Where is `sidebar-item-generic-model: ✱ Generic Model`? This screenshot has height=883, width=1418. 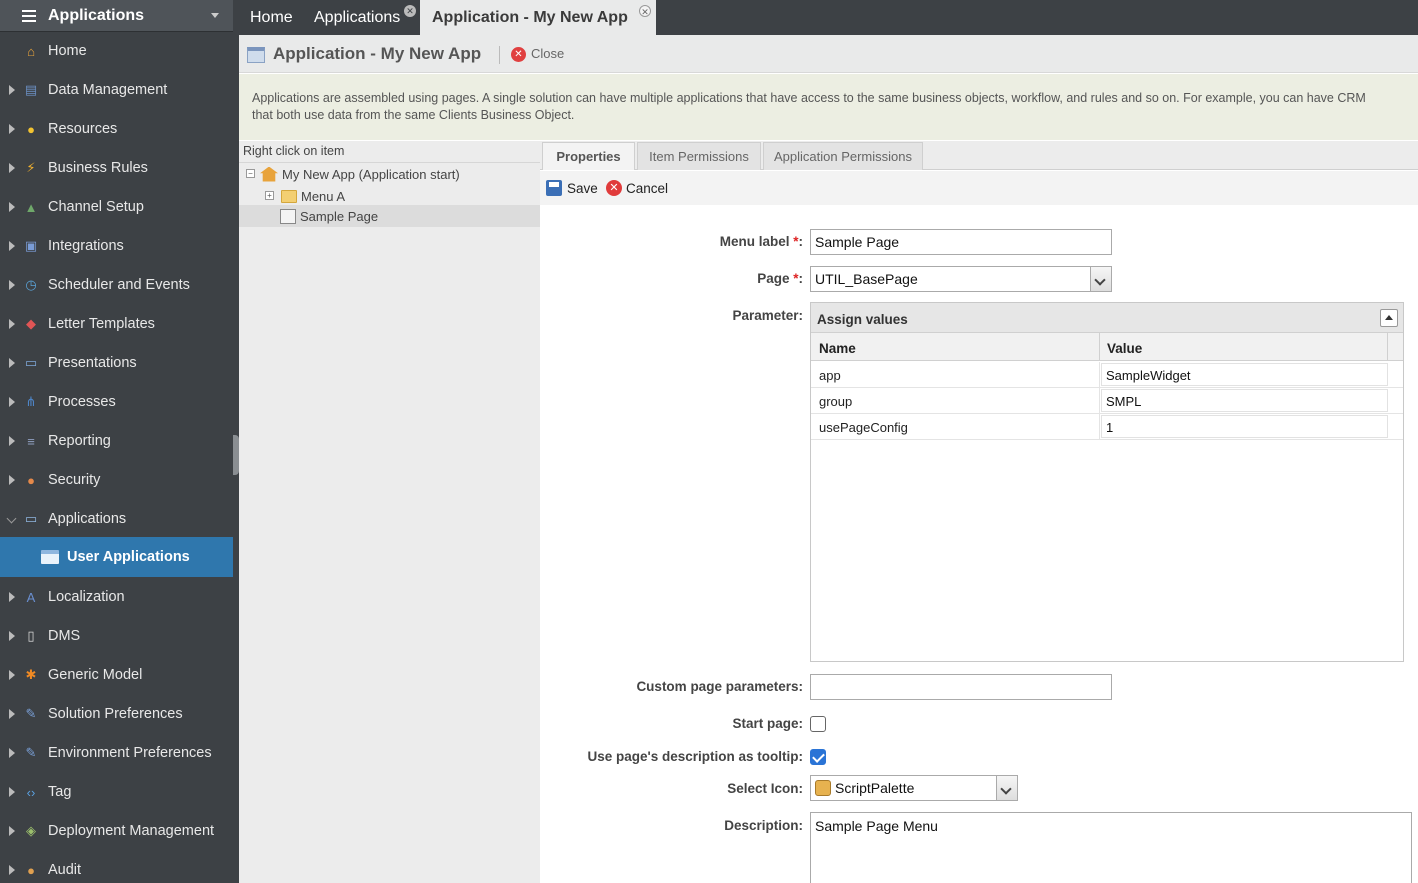
sidebar-item-generic-model: ✱ Generic Model is located at coordinates (116, 675).